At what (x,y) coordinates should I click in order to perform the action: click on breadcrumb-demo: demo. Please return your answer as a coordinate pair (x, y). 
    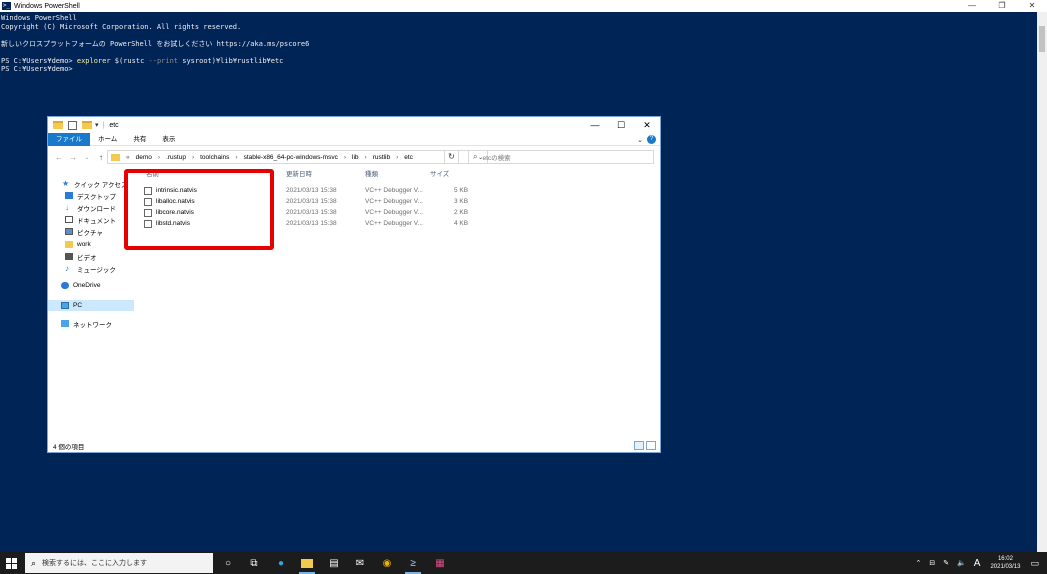
    Looking at the image, I should click on (144, 157).